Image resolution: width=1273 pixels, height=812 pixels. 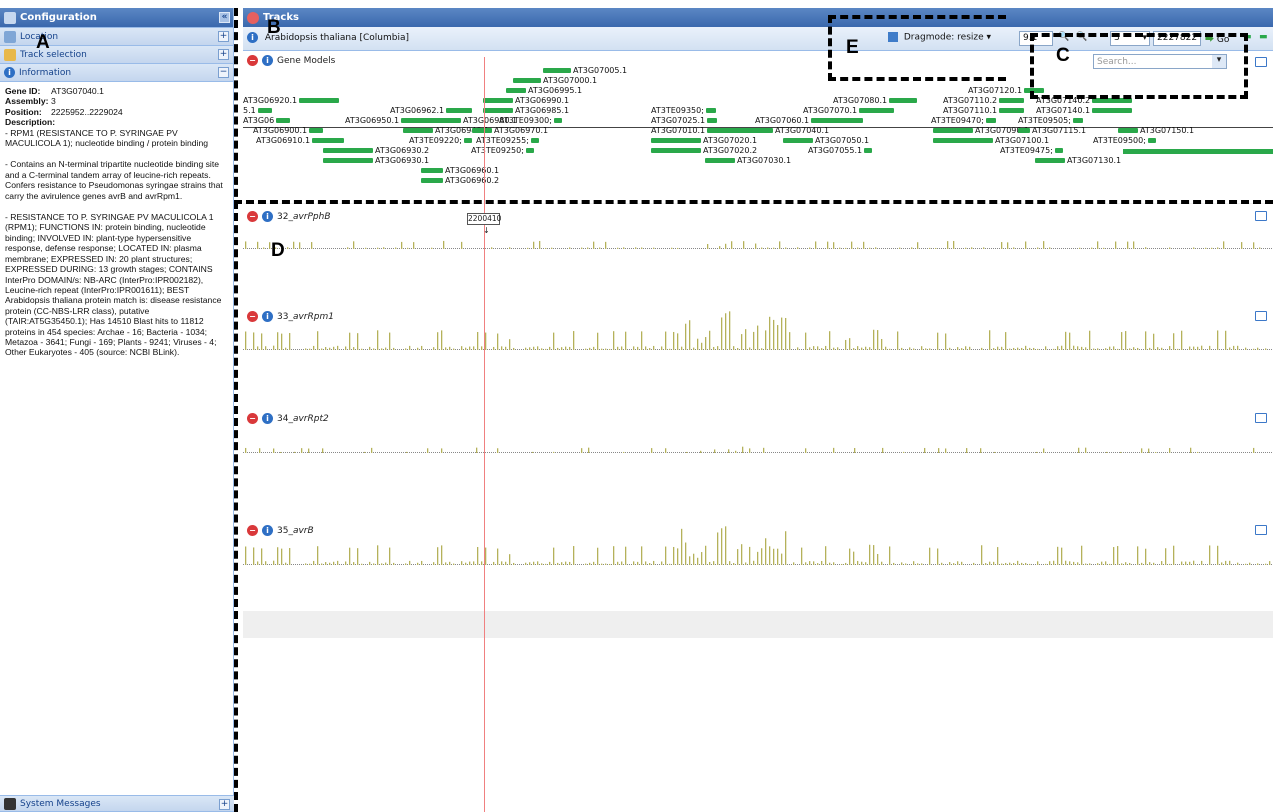 What do you see at coordinates (508, 140) in the screenshot?
I see `gene-feature: AT3TE09255;` at bounding box center [508, 140].